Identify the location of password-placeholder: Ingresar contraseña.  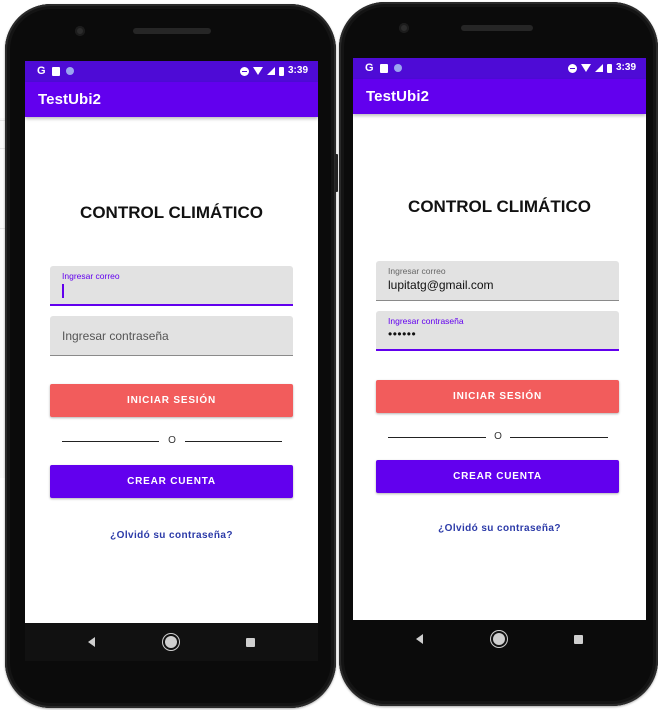
(115, 336).